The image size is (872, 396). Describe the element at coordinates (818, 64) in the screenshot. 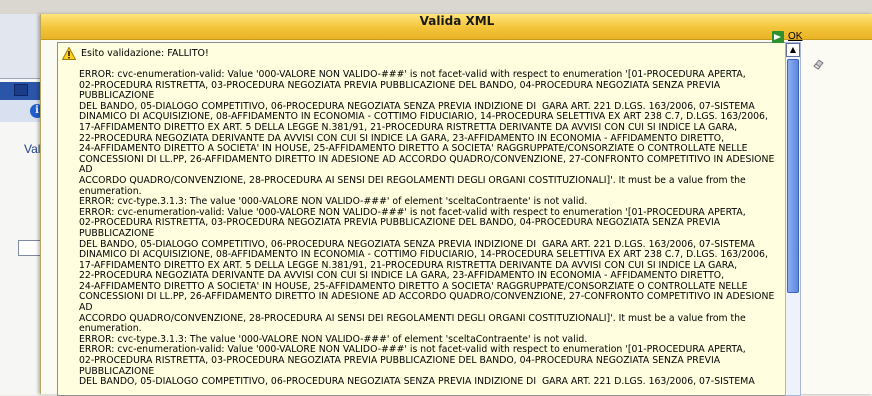

I see `eraser-icon` at that location.